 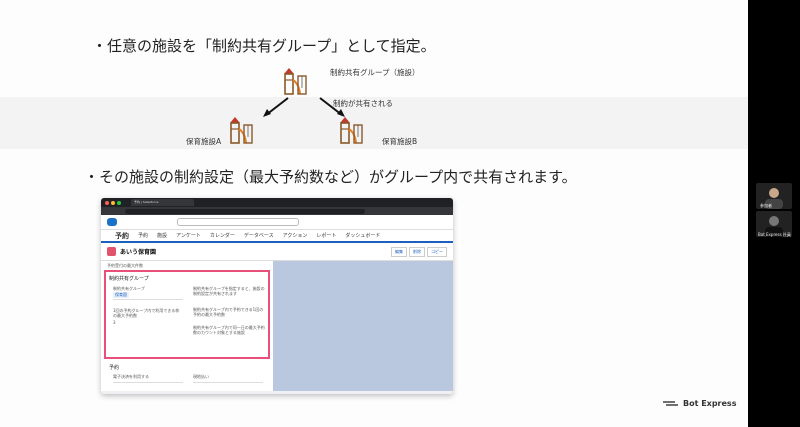 I want to click on nav-item-0: 予約, so click(x=143, y=235).